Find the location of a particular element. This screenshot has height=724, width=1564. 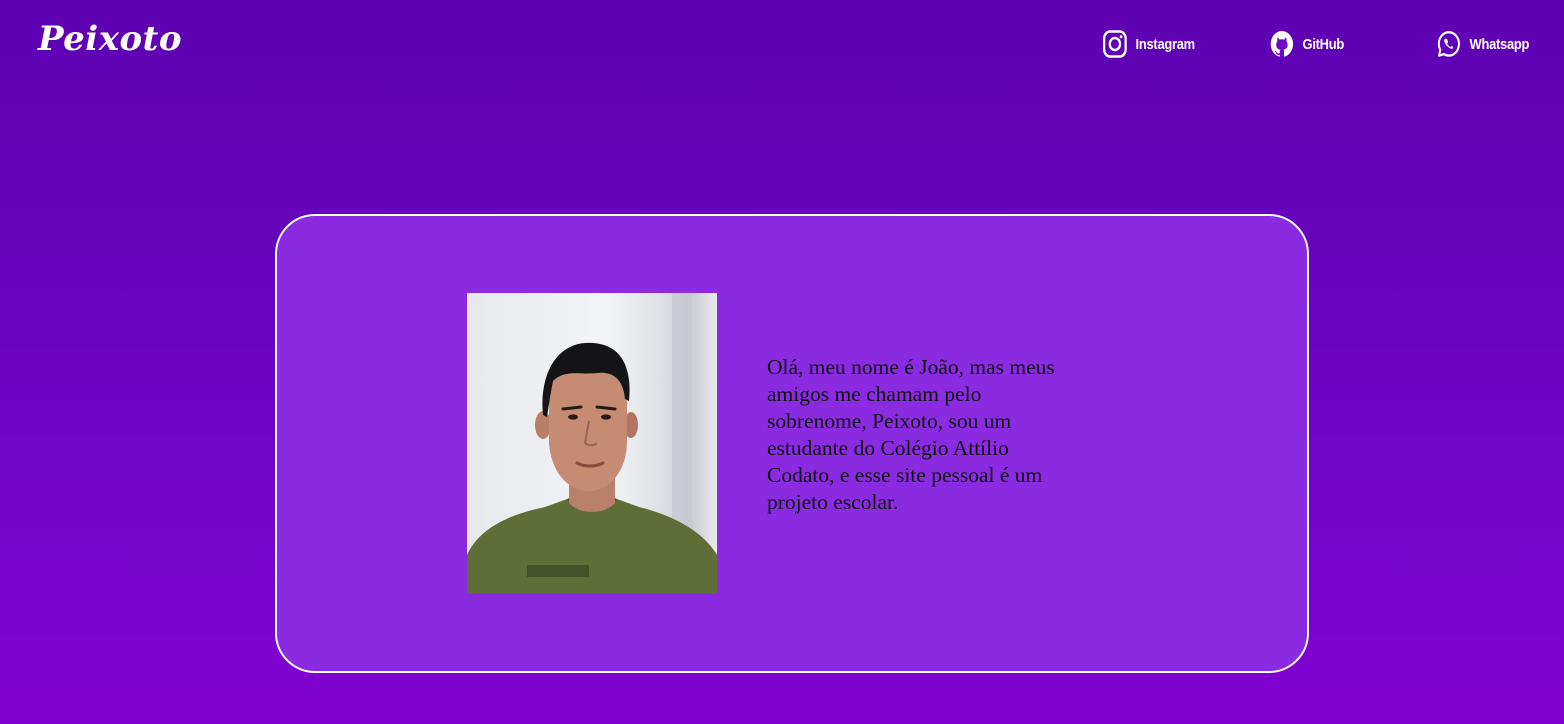

github-icon is located at coordinates (1282, 44).